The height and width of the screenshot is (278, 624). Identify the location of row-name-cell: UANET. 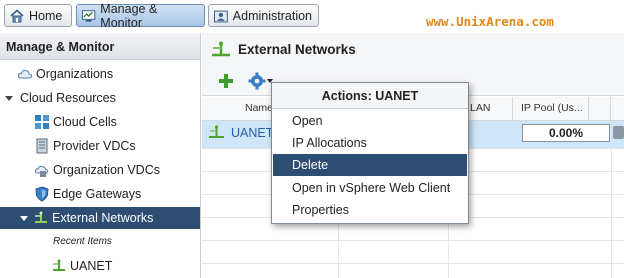
(240, 132).